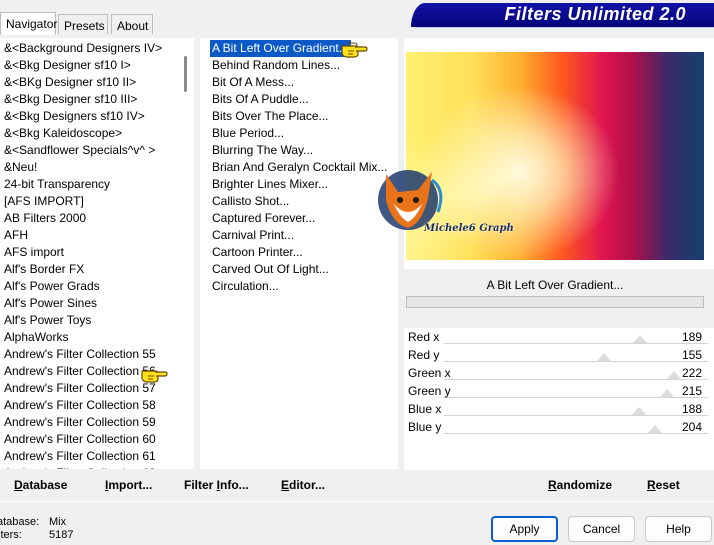  What do you see at coordinates (63, 133) in the screenshot?
I see `category-item: &<Bkg Kaleidoscope>` at bounding box center [63, 133].